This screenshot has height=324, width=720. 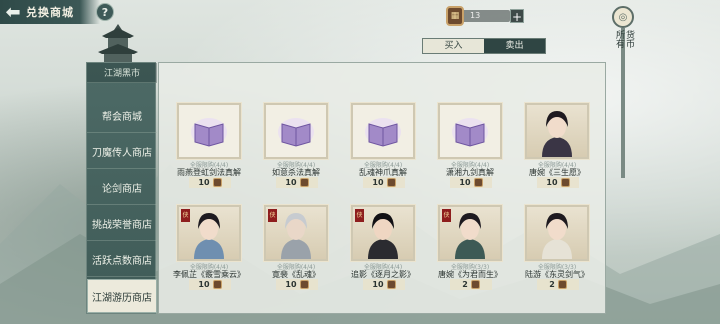 I want to click on page-title: 兑换商城, so click(x=50, y=12).